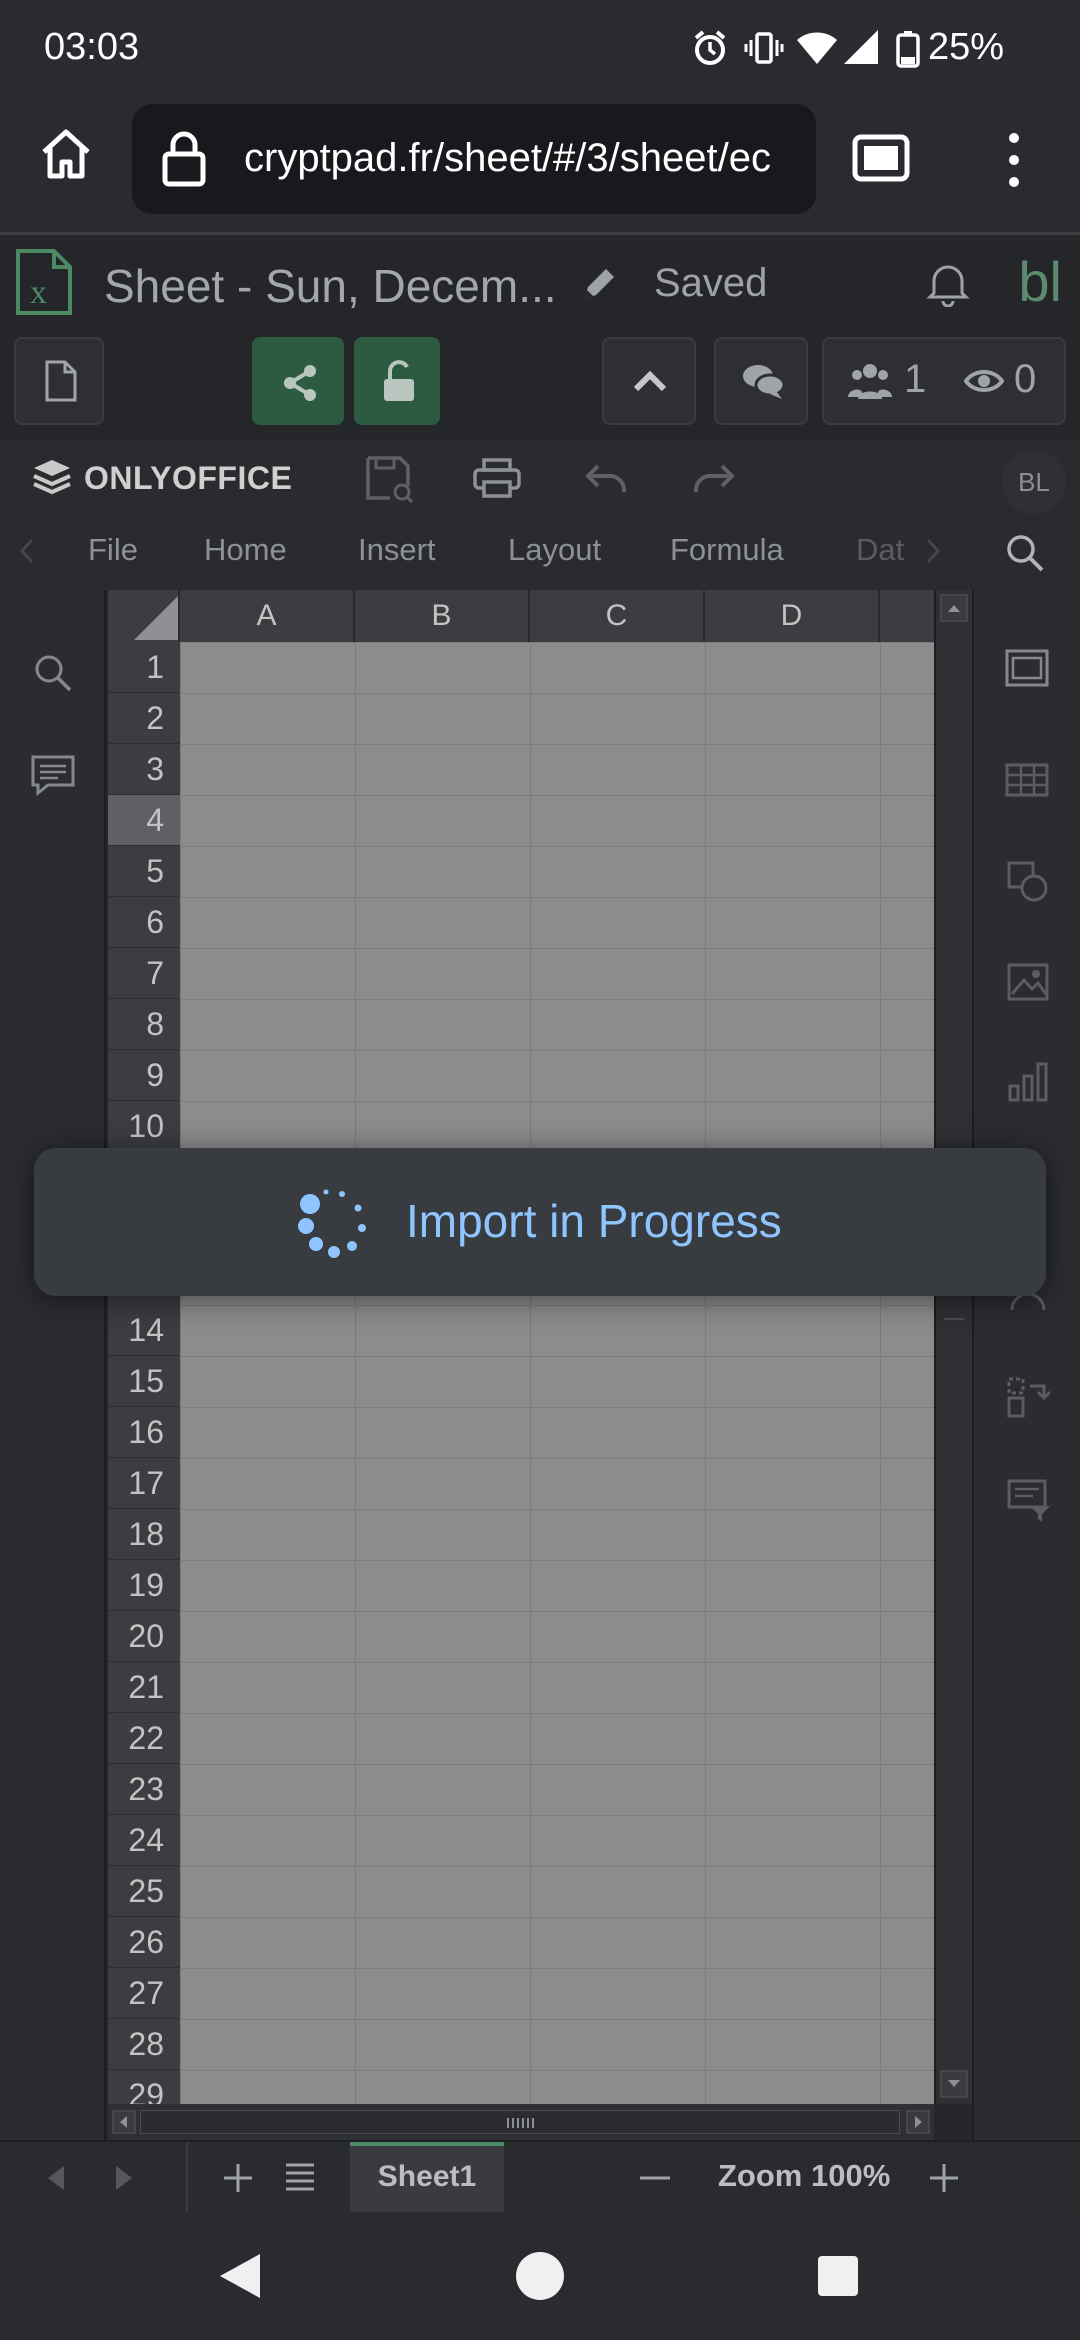 This screenshot has width=1080, height=2340. What do you see at coordinates (792, 616) in the screenshot?
I see `column-header-d: D` at bounding box center [792, 616].